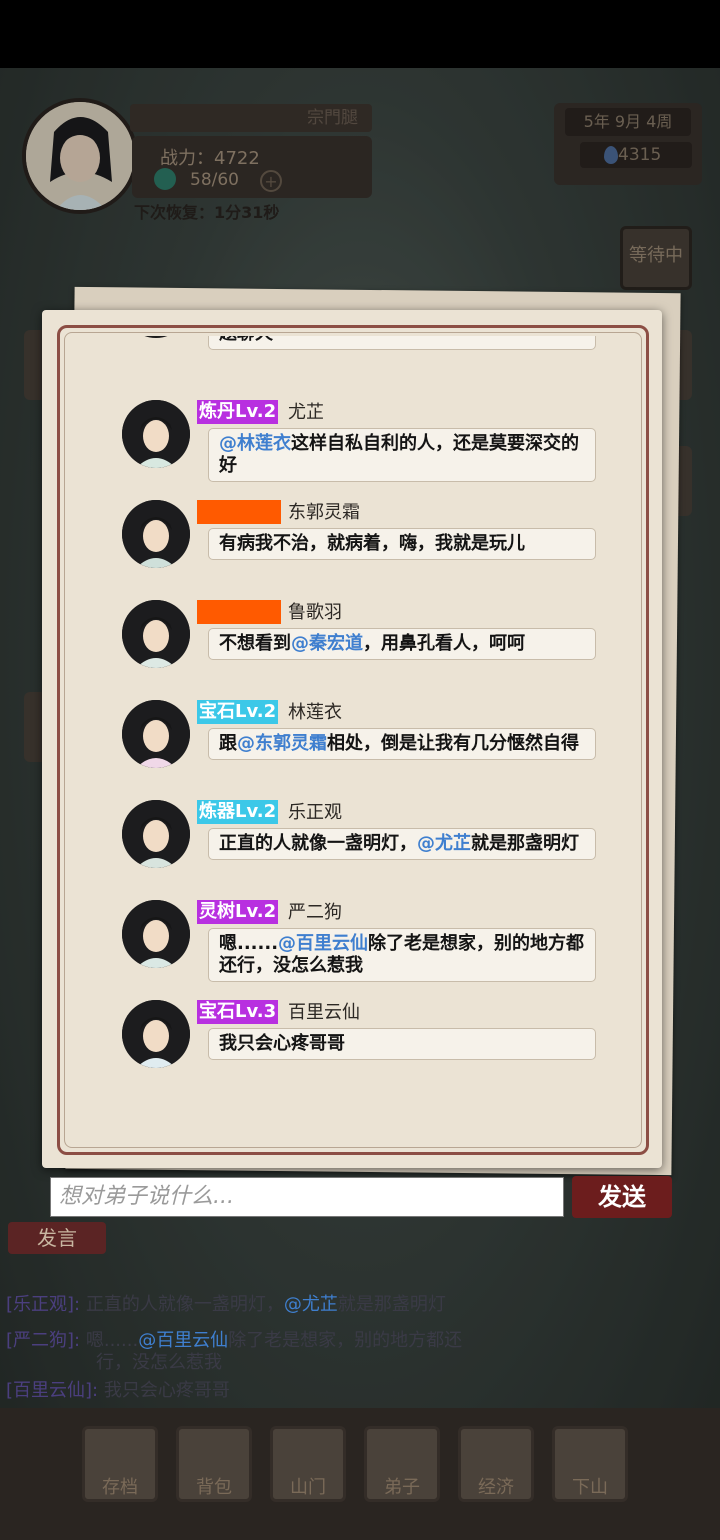 Image resolution: width=720 pixels, height=1540 pixels. I want to click on nav-gate-button: 山门, so click(308, 1464).